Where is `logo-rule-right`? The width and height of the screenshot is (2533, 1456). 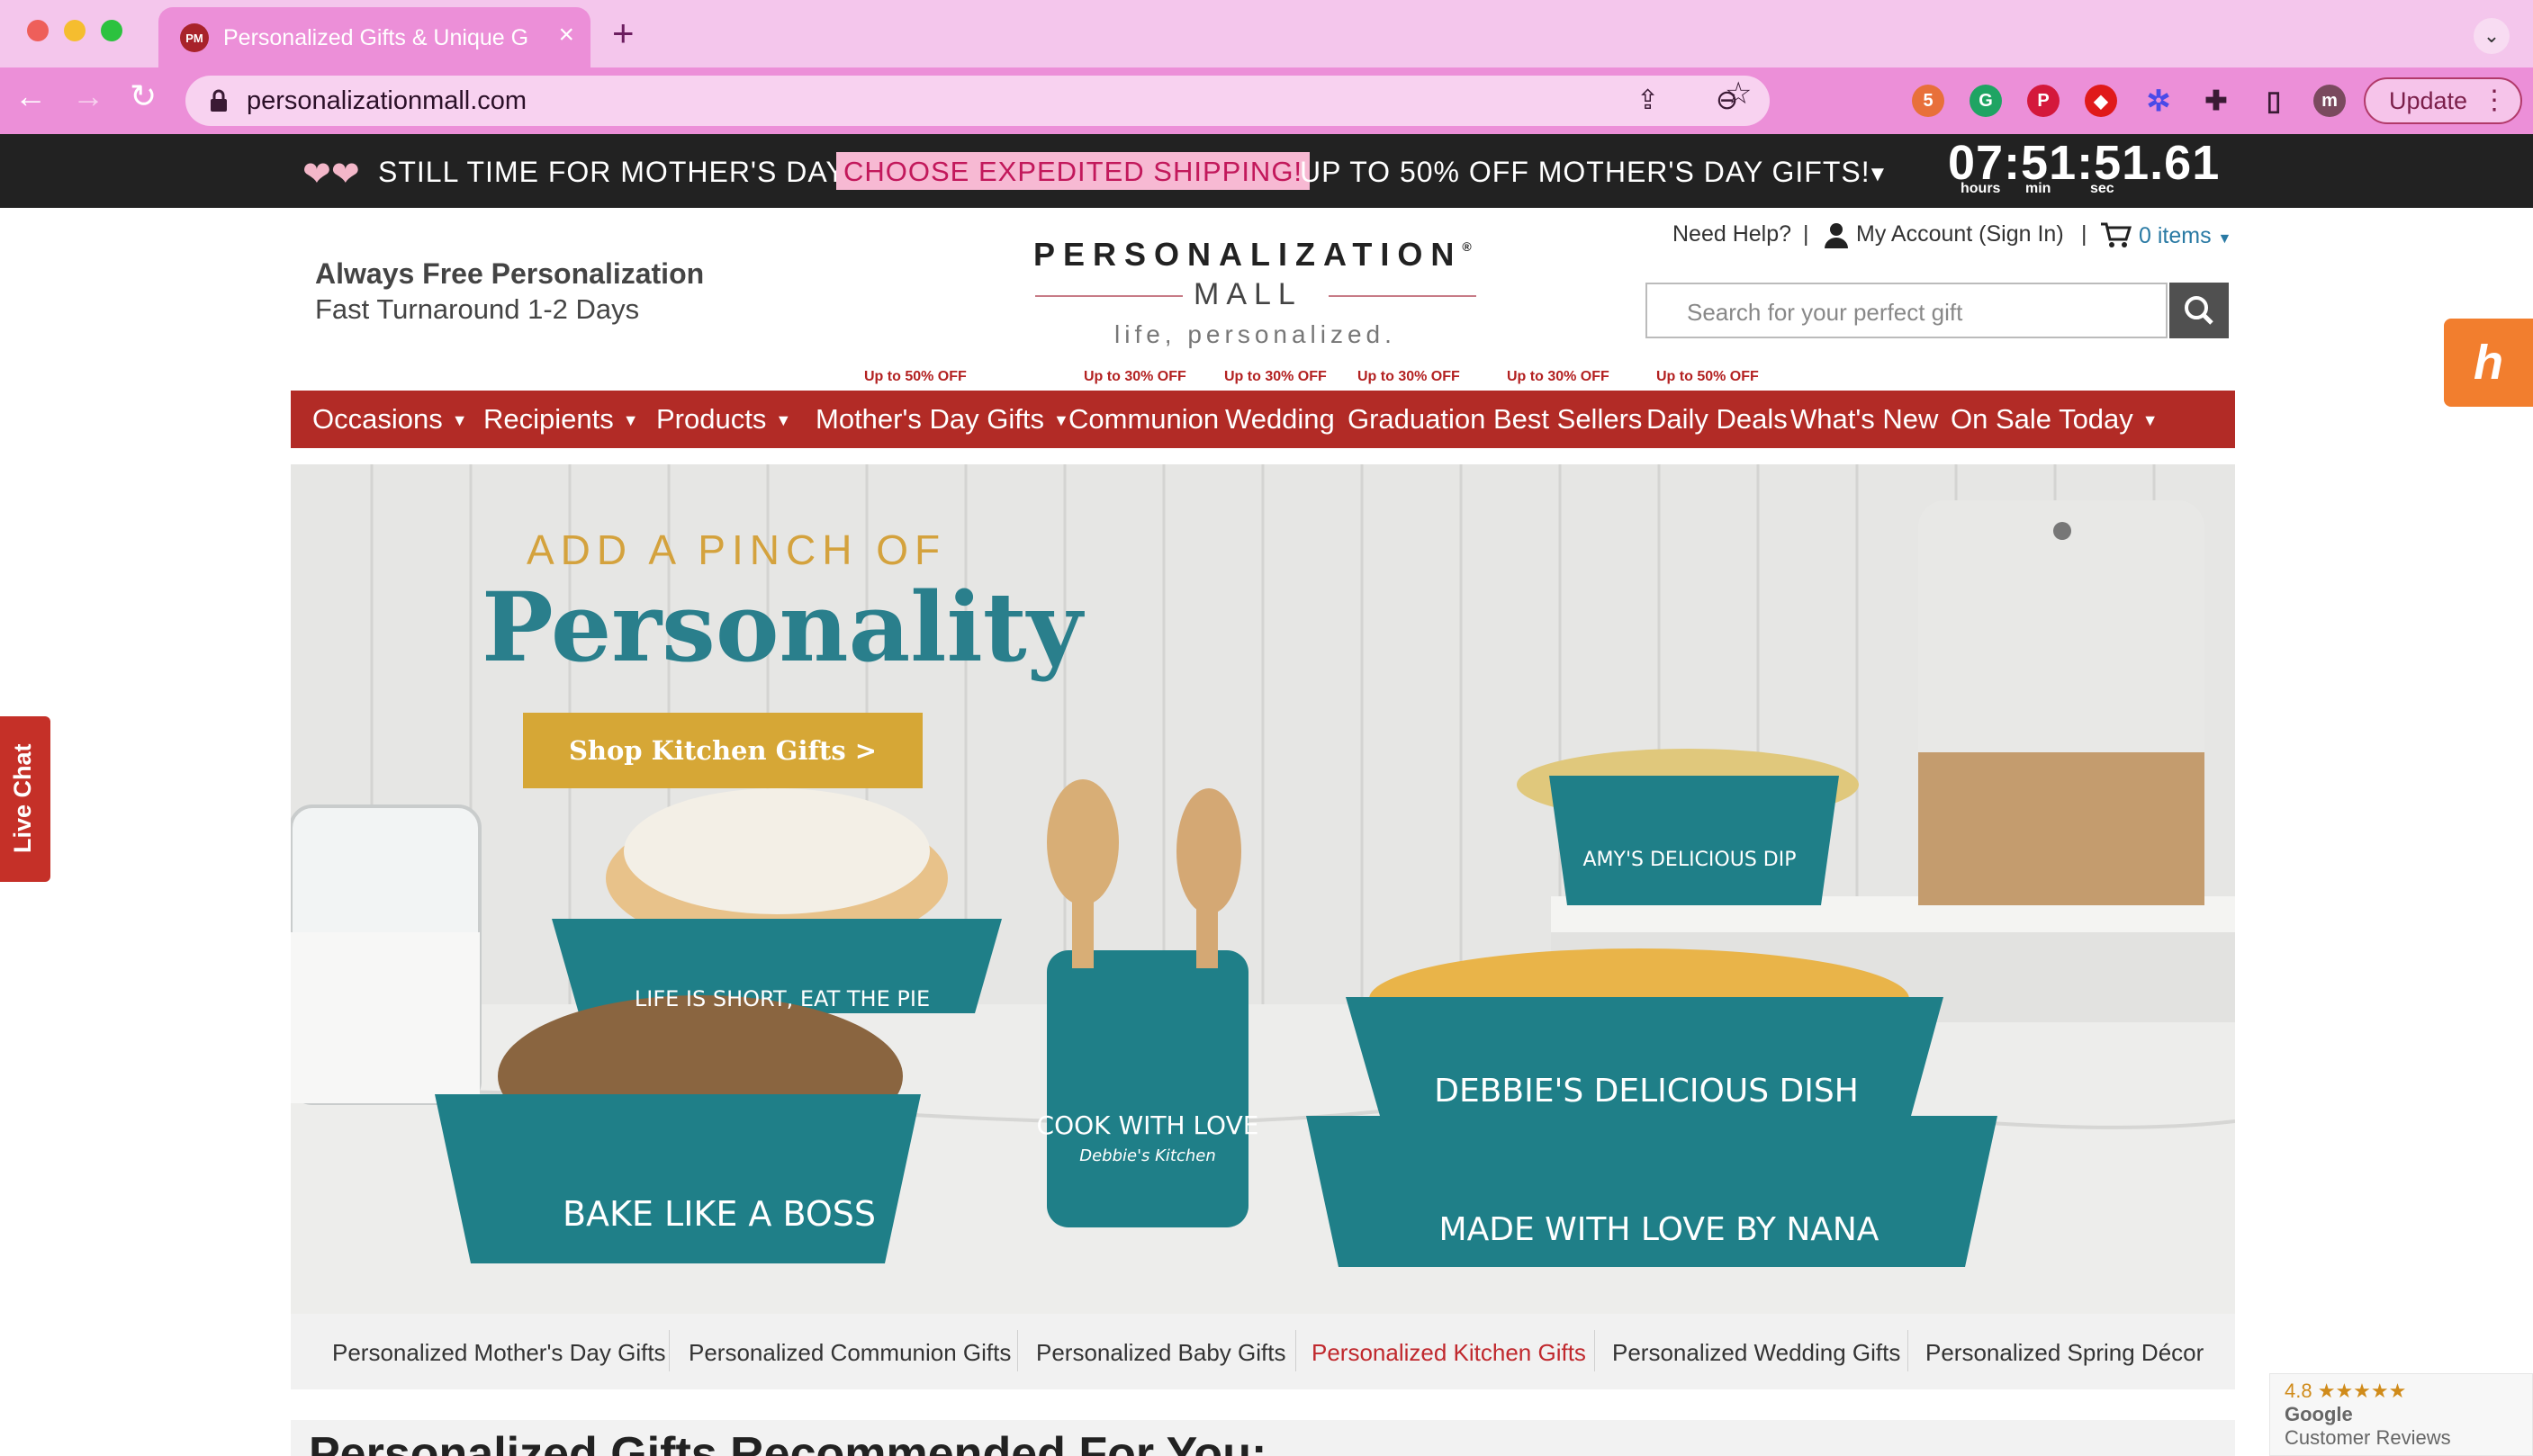
logo-rule-right is located at coordinates (1402, 296).